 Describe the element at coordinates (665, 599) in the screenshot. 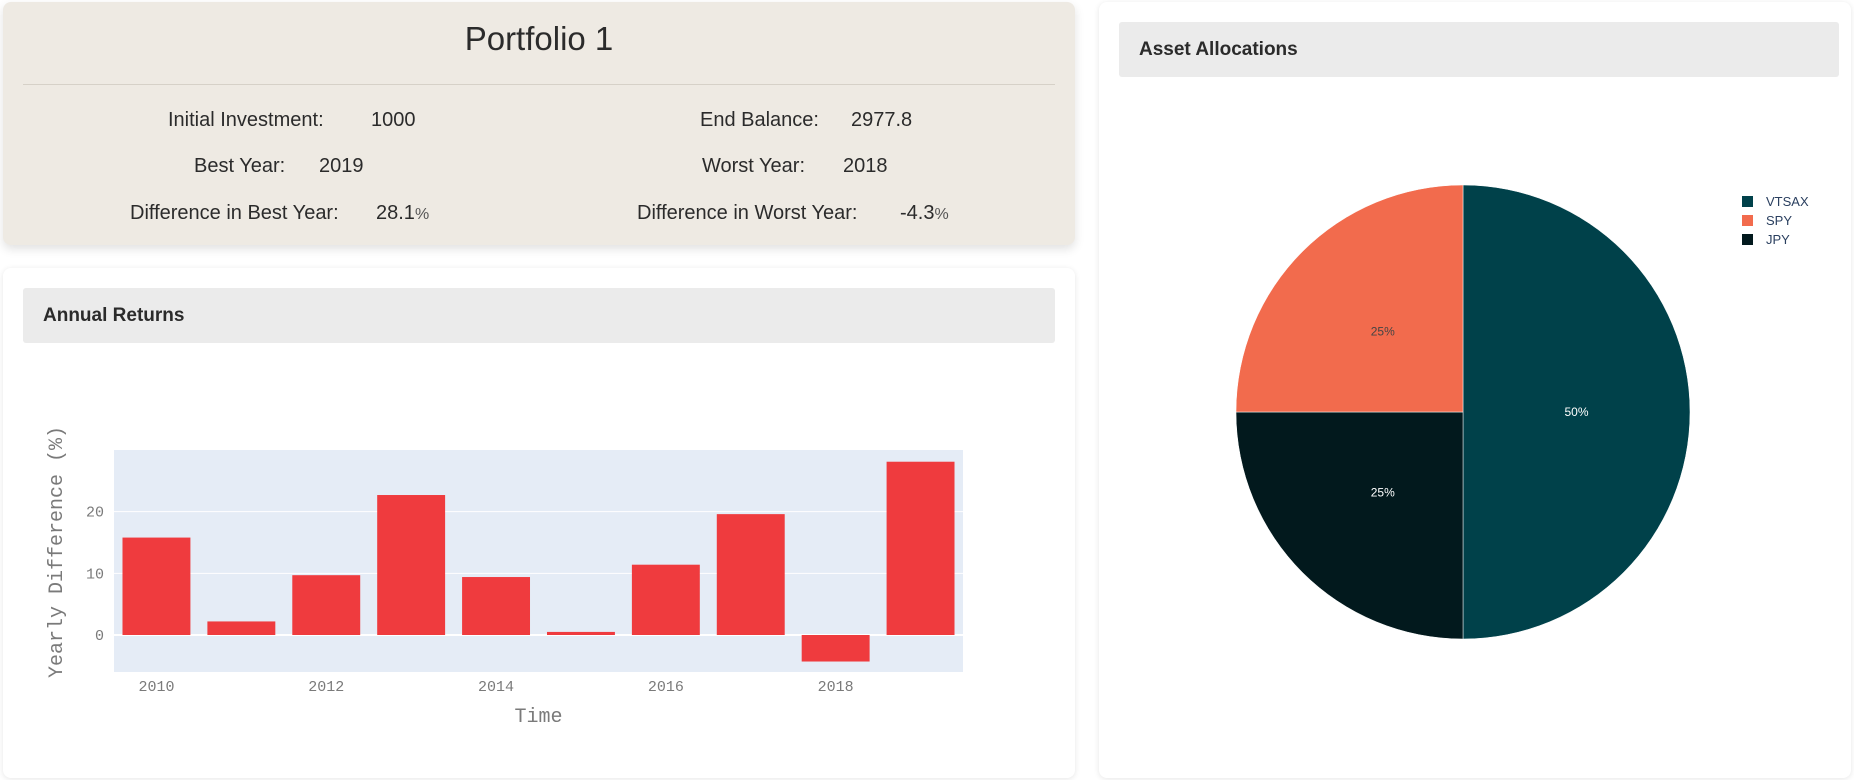

I see `bar-2016` at that location.